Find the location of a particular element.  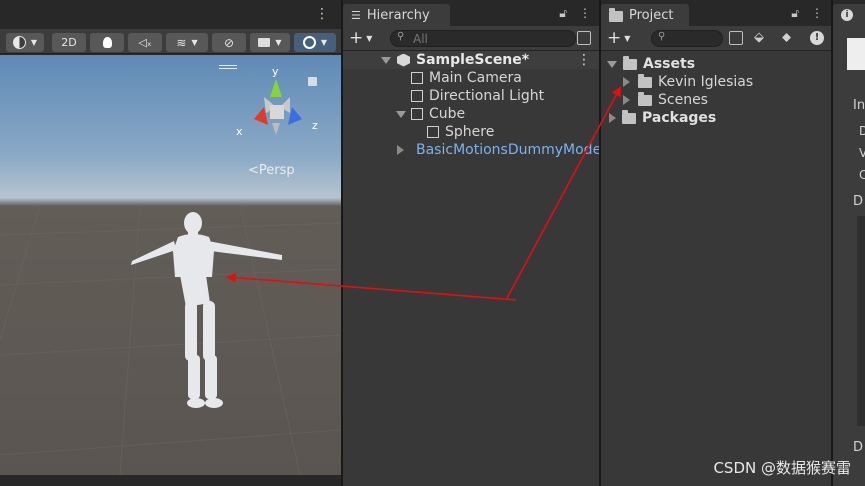

hidden-objects-toggle-button: ⊘ is located at coordinates (229, 42).